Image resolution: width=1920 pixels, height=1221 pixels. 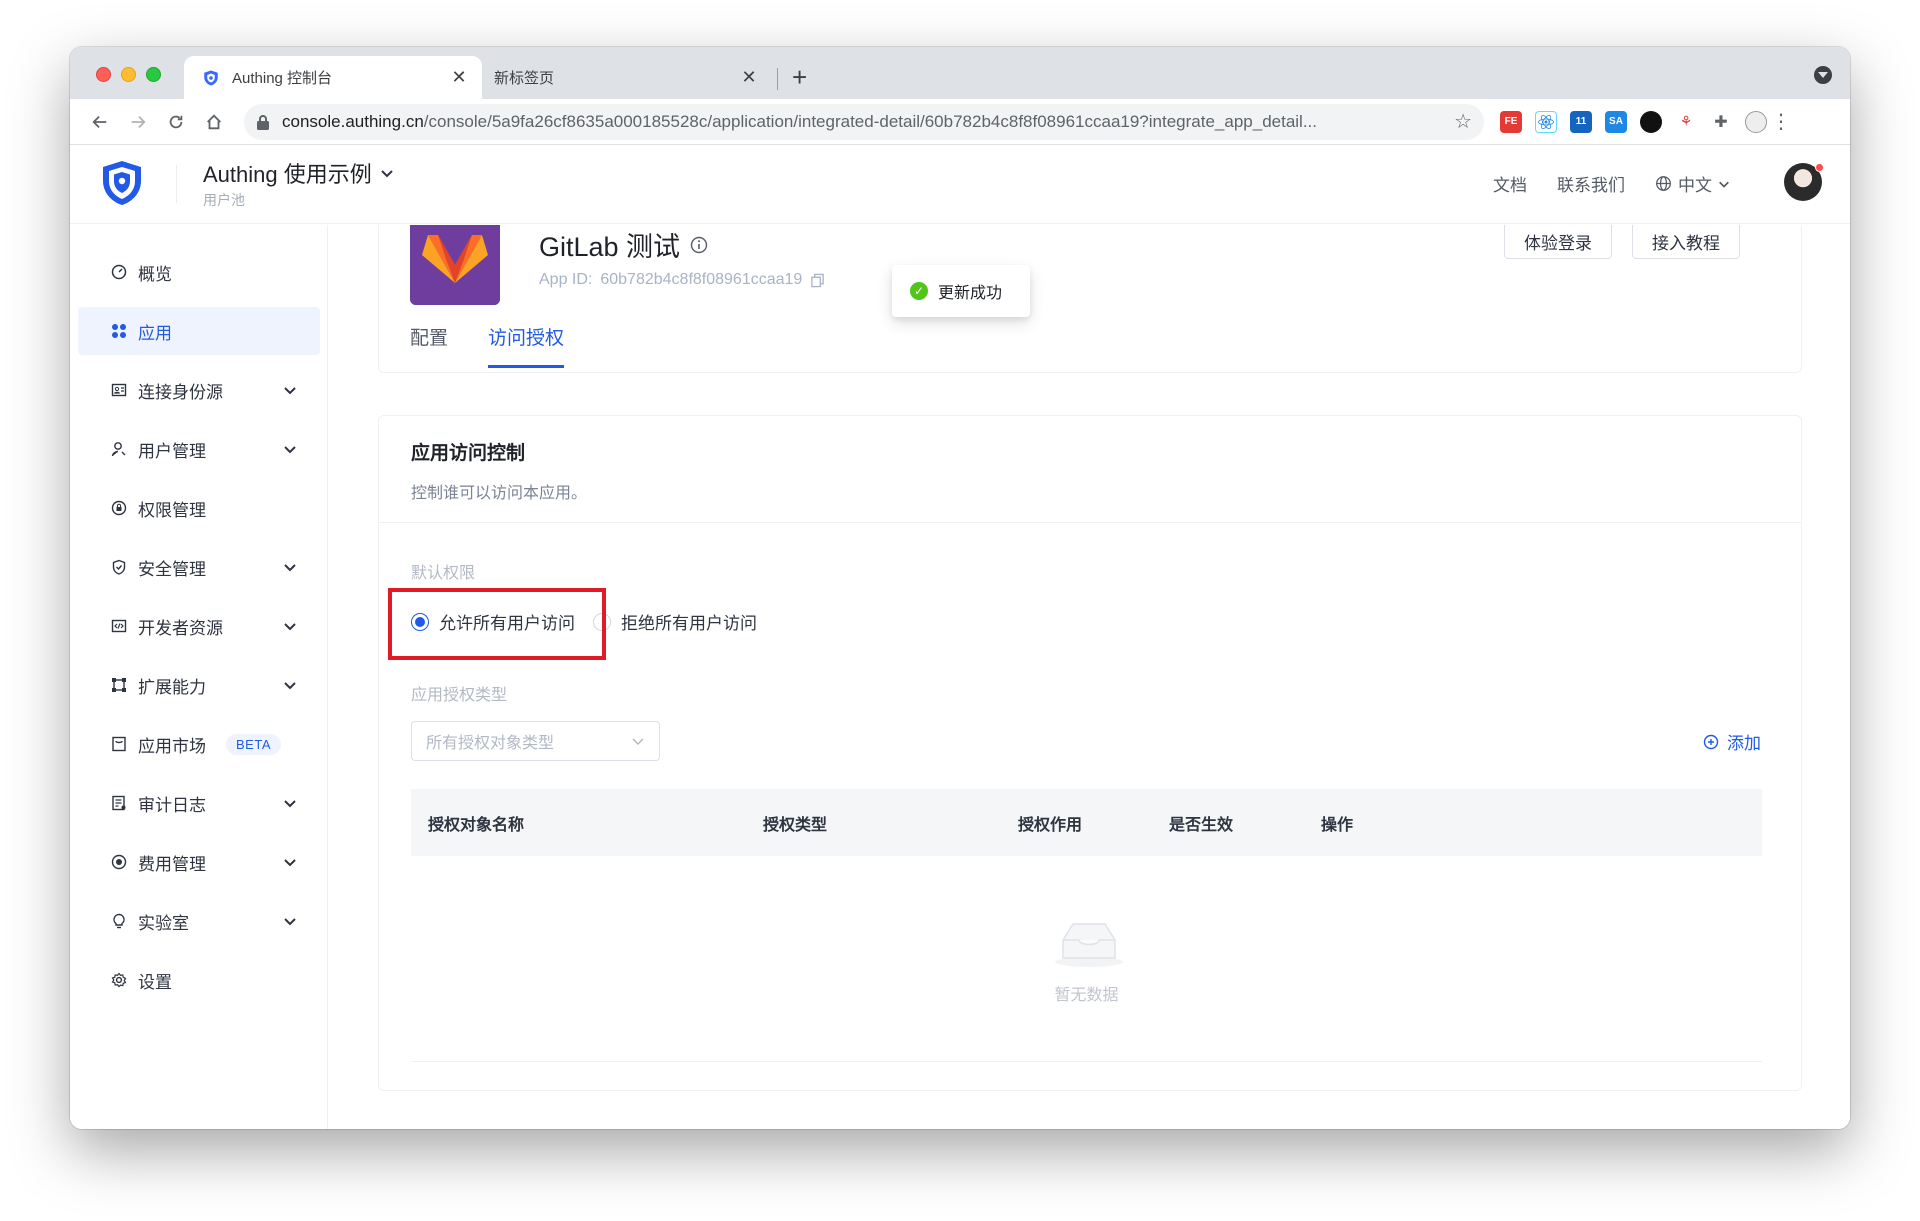 I want to click on info-icon, so click(x=699, y=245).